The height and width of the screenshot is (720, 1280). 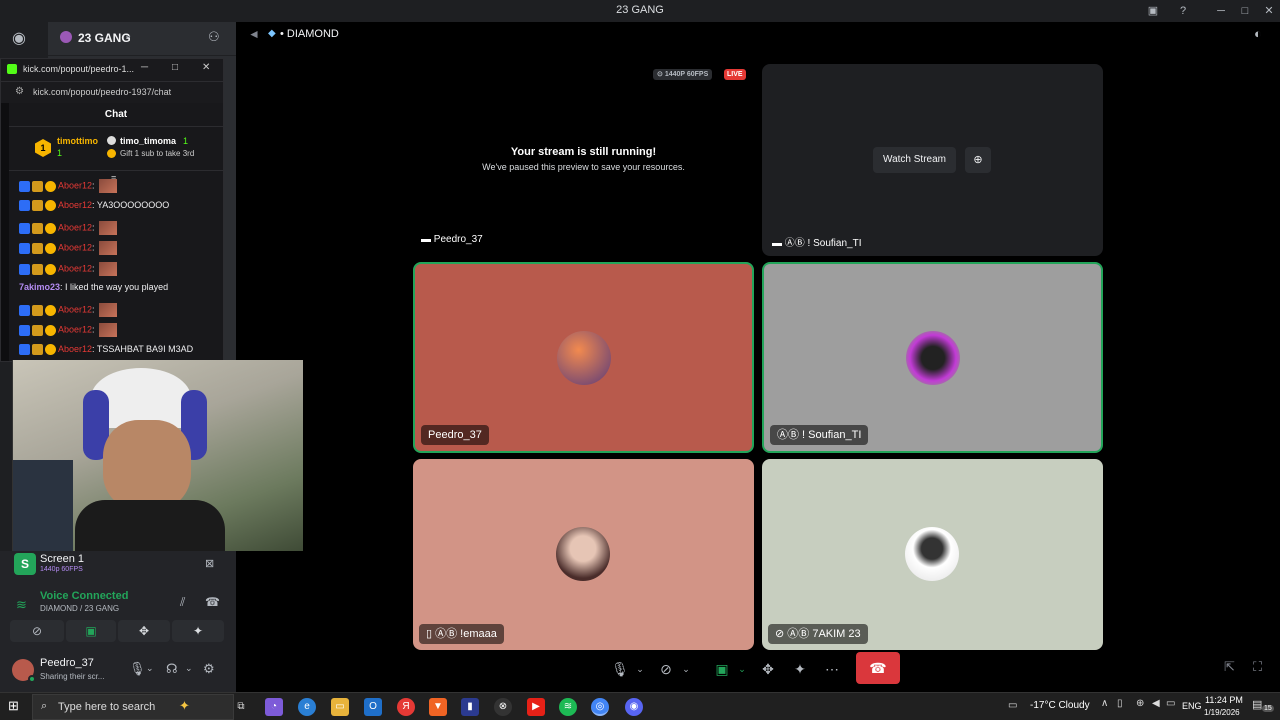 What do you see at coordinates (157, 153) in the screenshot?
I see `gift-prompt: Gift 1 sub to take 3rd` at bounding box center [157, 153].